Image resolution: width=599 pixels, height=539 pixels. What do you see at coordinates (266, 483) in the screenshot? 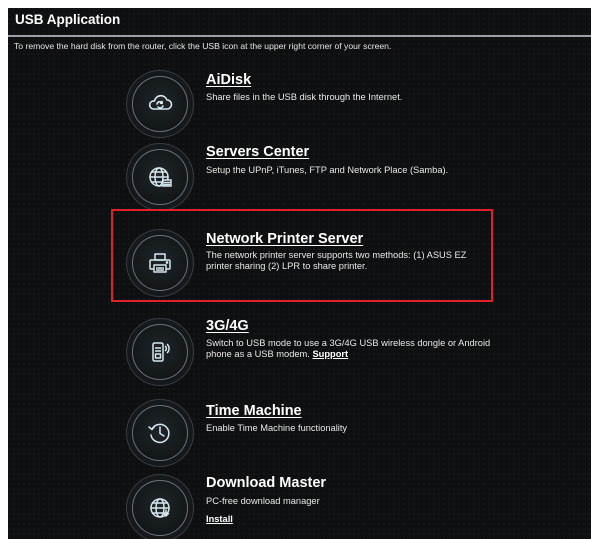
I see `download-master-title: Download Master` at bounding box center [266, 483].